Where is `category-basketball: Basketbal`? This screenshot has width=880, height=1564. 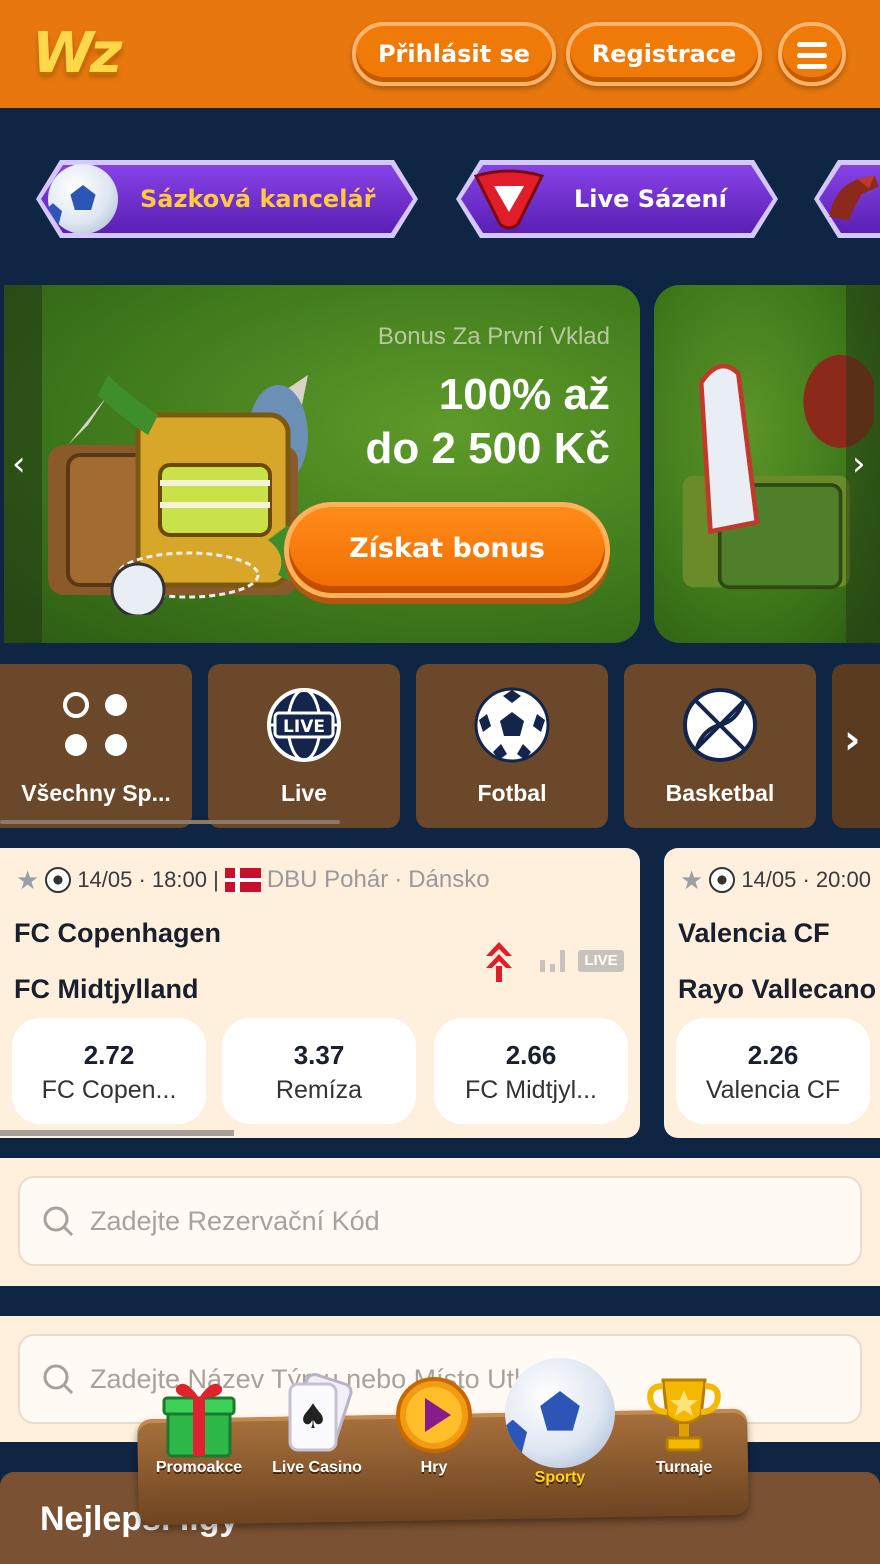 category-basketball: Basketbal is located at coordinates (720, 746).